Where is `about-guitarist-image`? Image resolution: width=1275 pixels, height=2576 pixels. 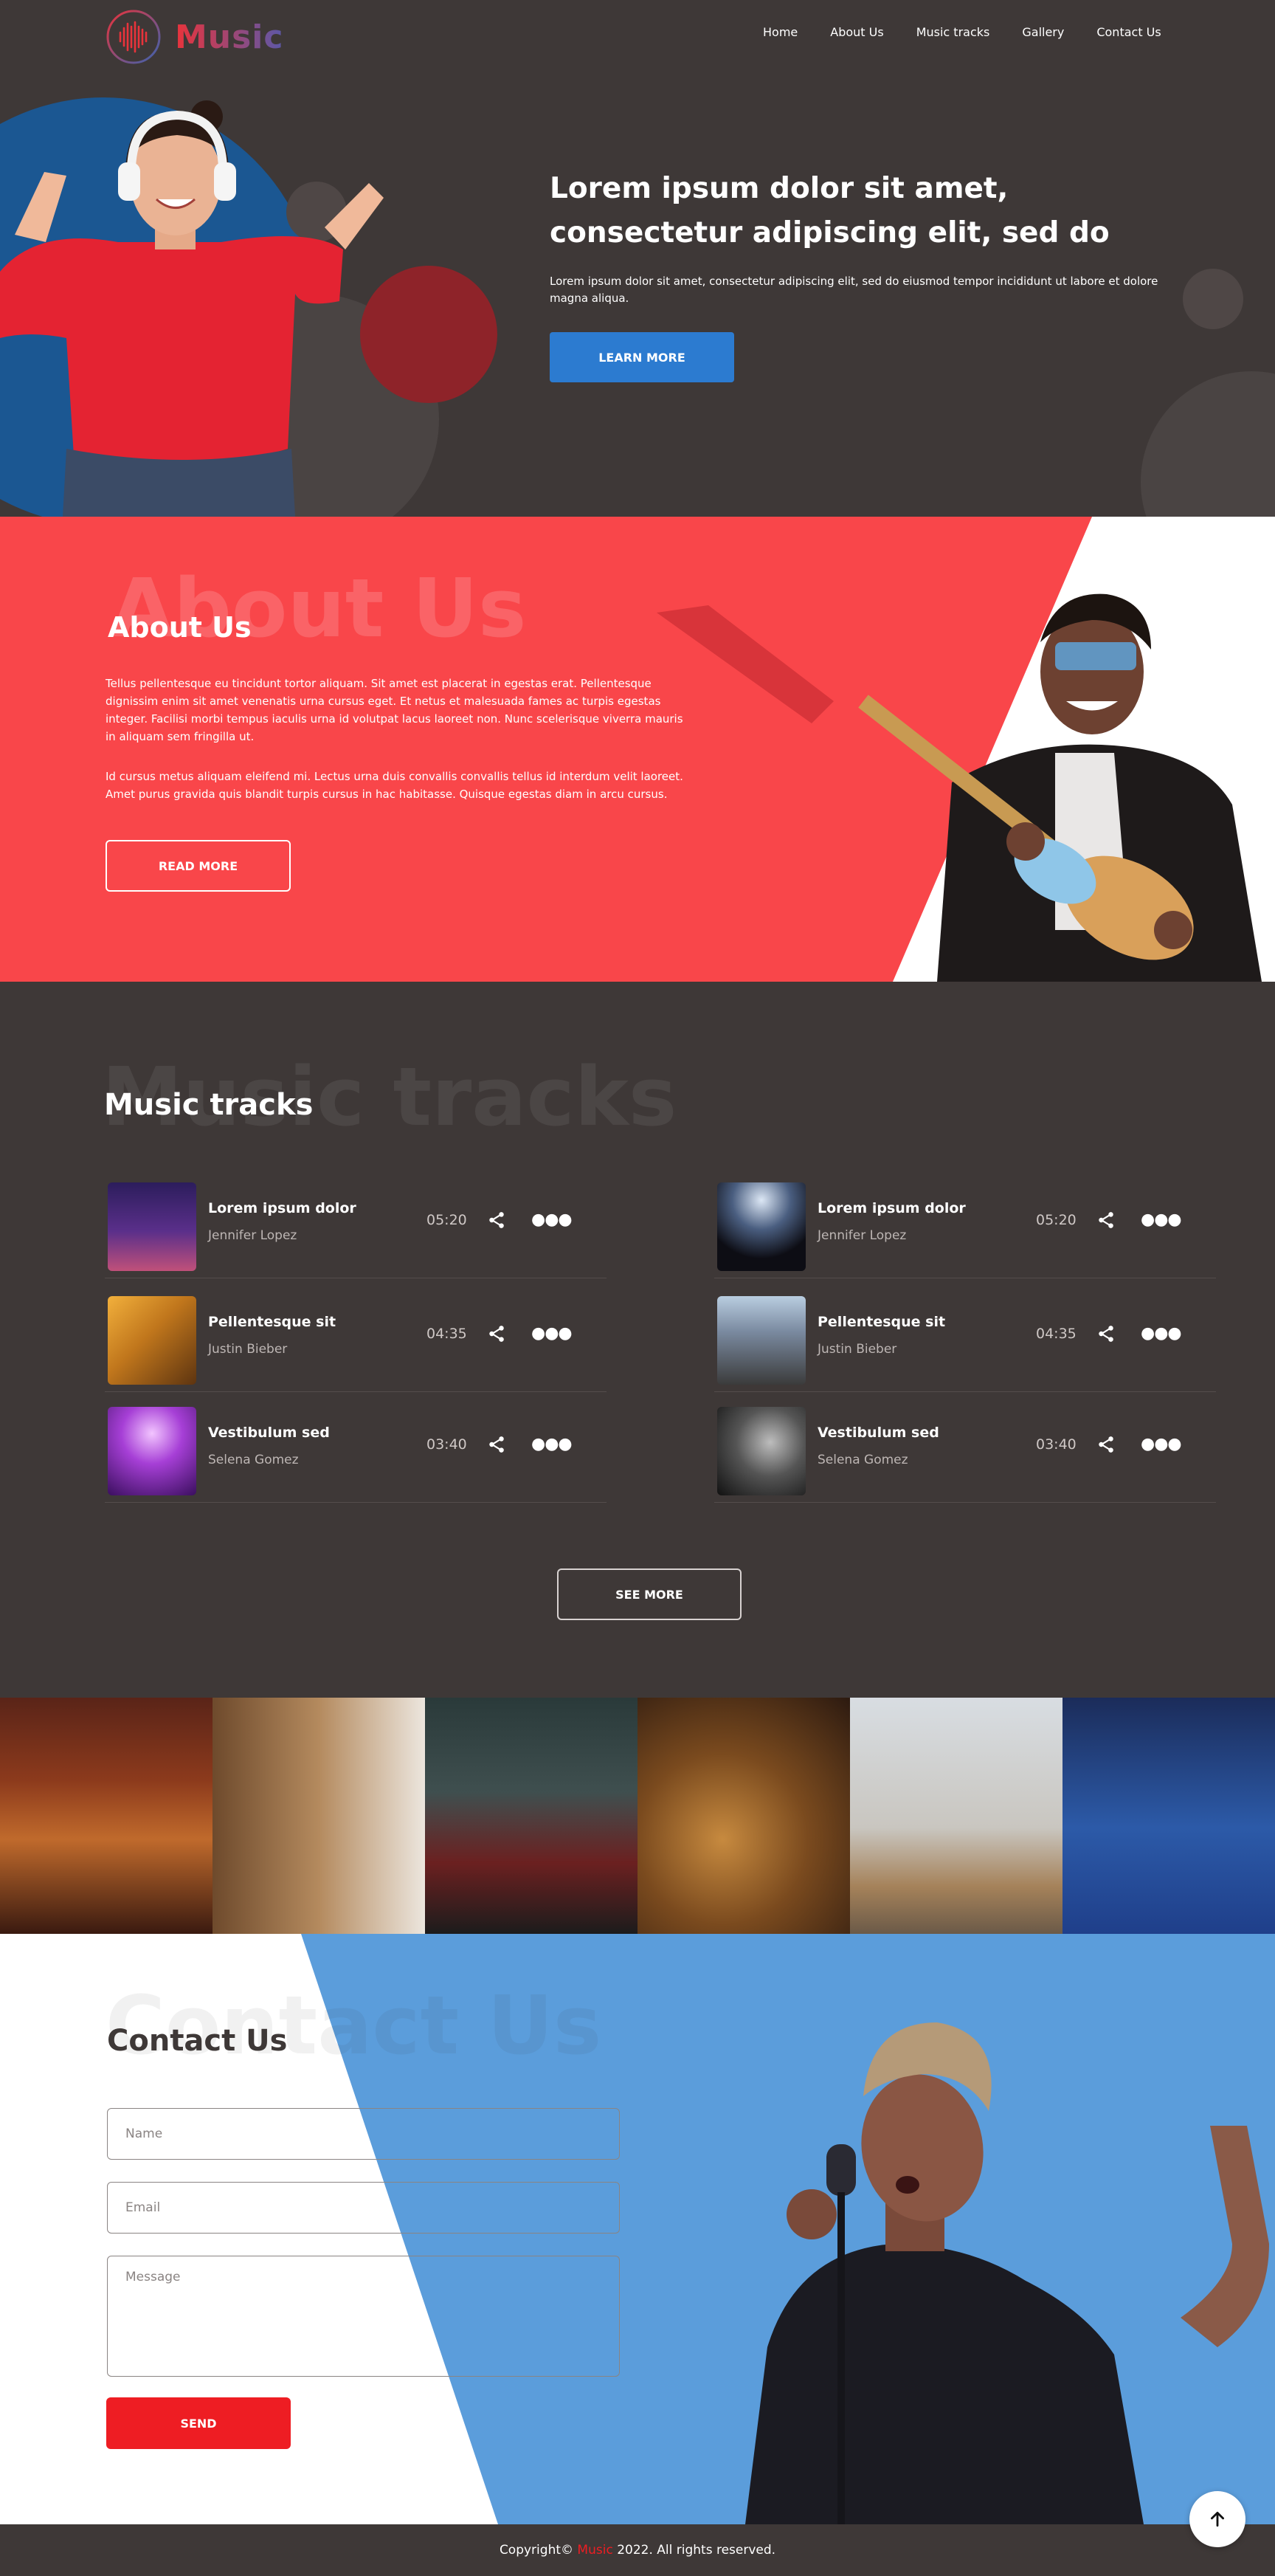 about-guitarist-image is located at coordinates (959, 787).